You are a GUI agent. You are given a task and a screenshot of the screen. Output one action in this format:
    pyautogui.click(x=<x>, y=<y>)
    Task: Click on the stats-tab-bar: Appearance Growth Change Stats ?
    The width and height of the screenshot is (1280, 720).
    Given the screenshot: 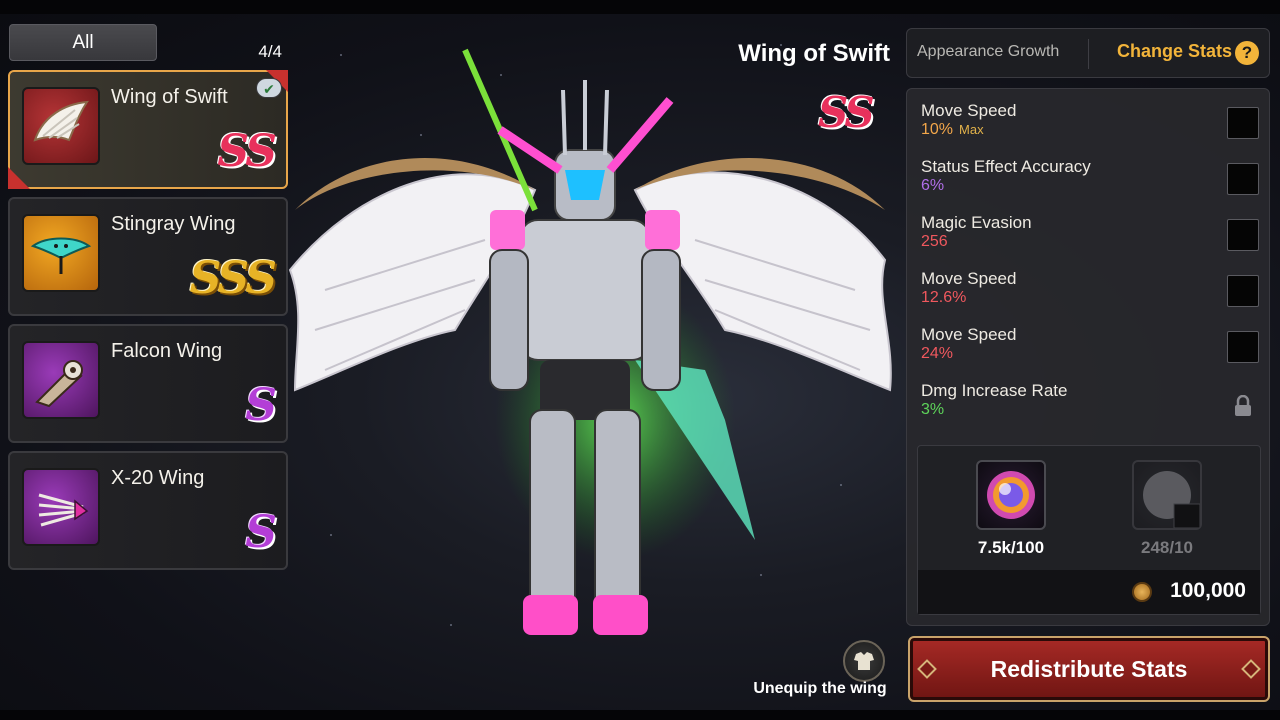 What is the action you would take?
    pyautogui.click(x=1088, y=53)
    